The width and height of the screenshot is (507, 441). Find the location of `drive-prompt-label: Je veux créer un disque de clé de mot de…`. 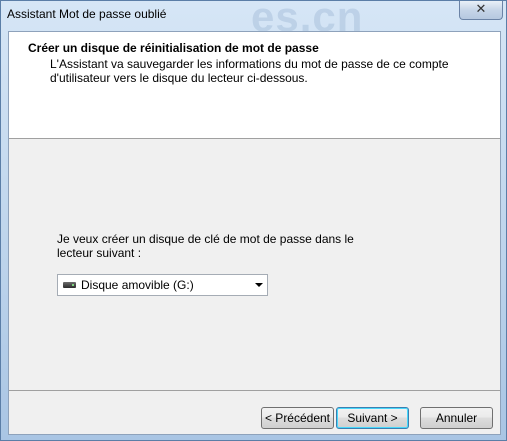

drive-prompt-label: Je veux créer un disque de clé de mot de… is located at coordinates (205, 246).